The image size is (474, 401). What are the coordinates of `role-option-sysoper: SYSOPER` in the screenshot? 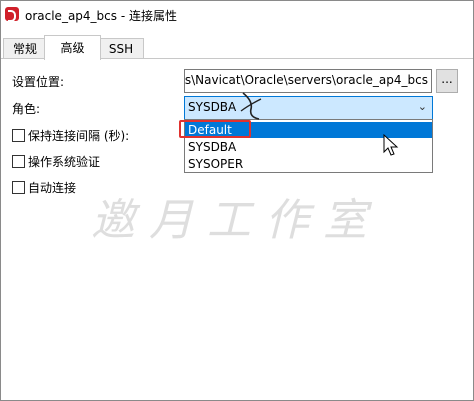 It's located at (308, 164).